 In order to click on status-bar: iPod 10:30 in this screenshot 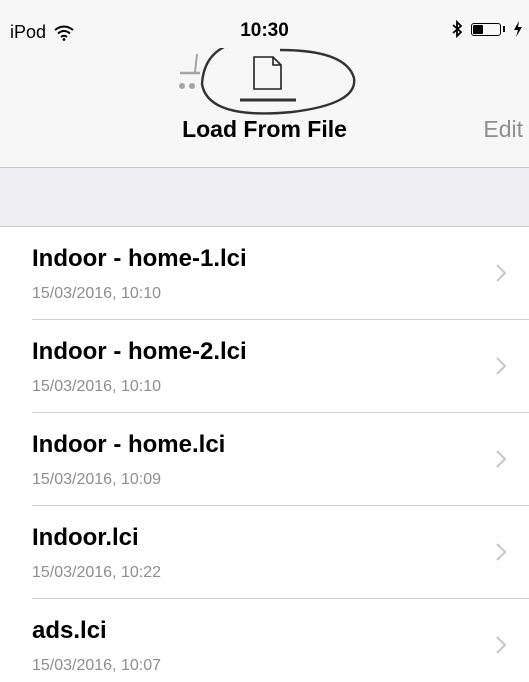, I will do `click(264, 24)`.